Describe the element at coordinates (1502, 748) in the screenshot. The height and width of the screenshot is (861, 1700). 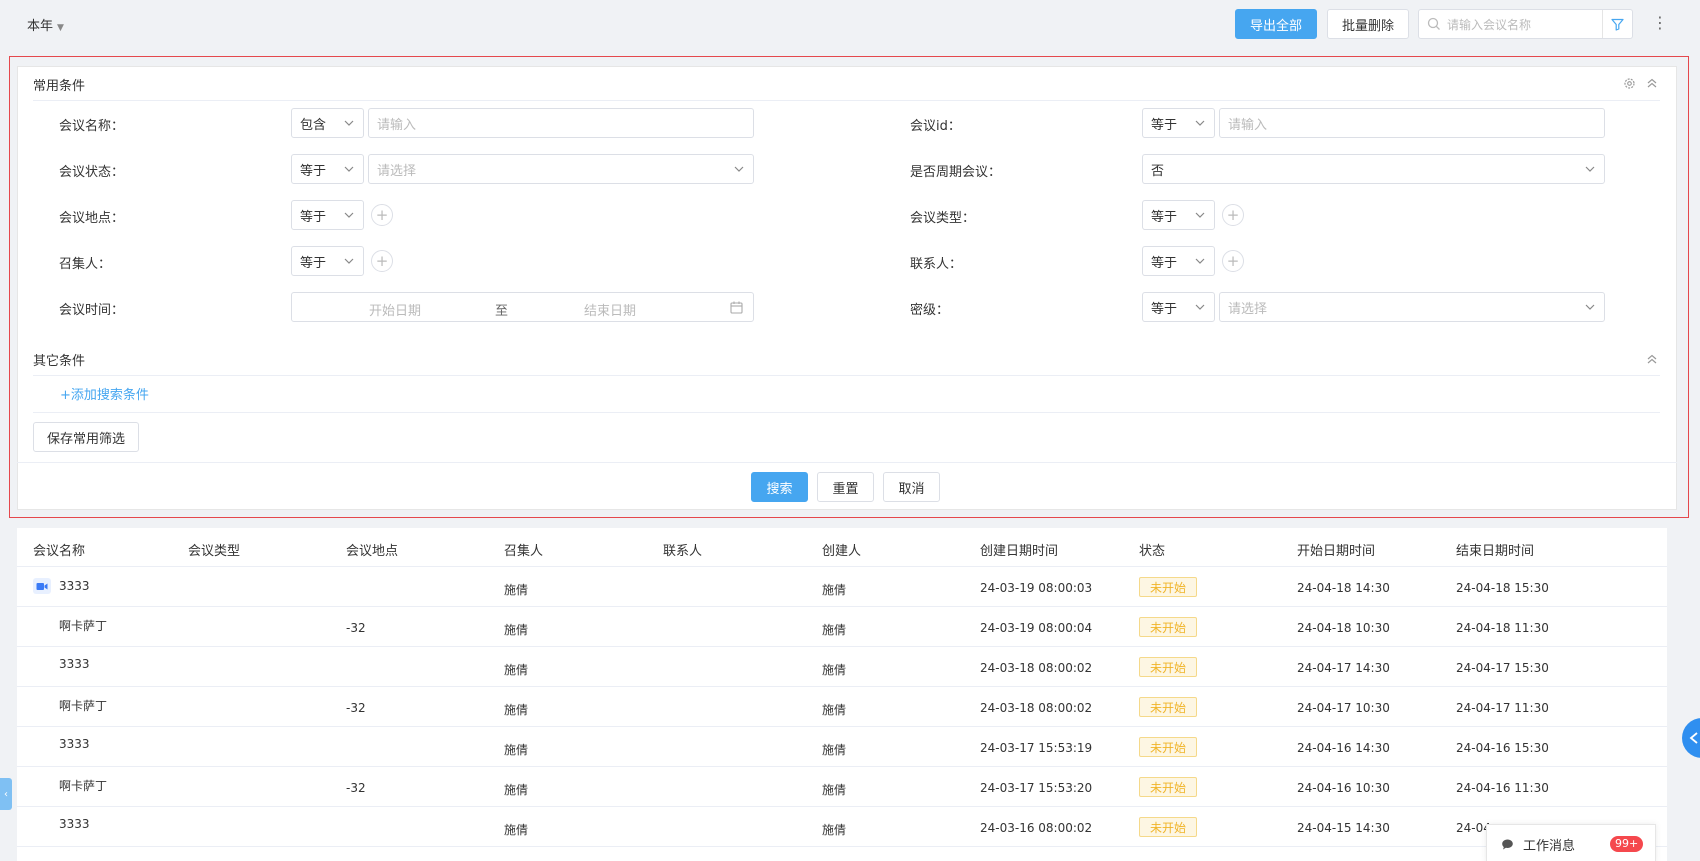
I see `table-cell-end: 24-04-16 15:30` at that location.